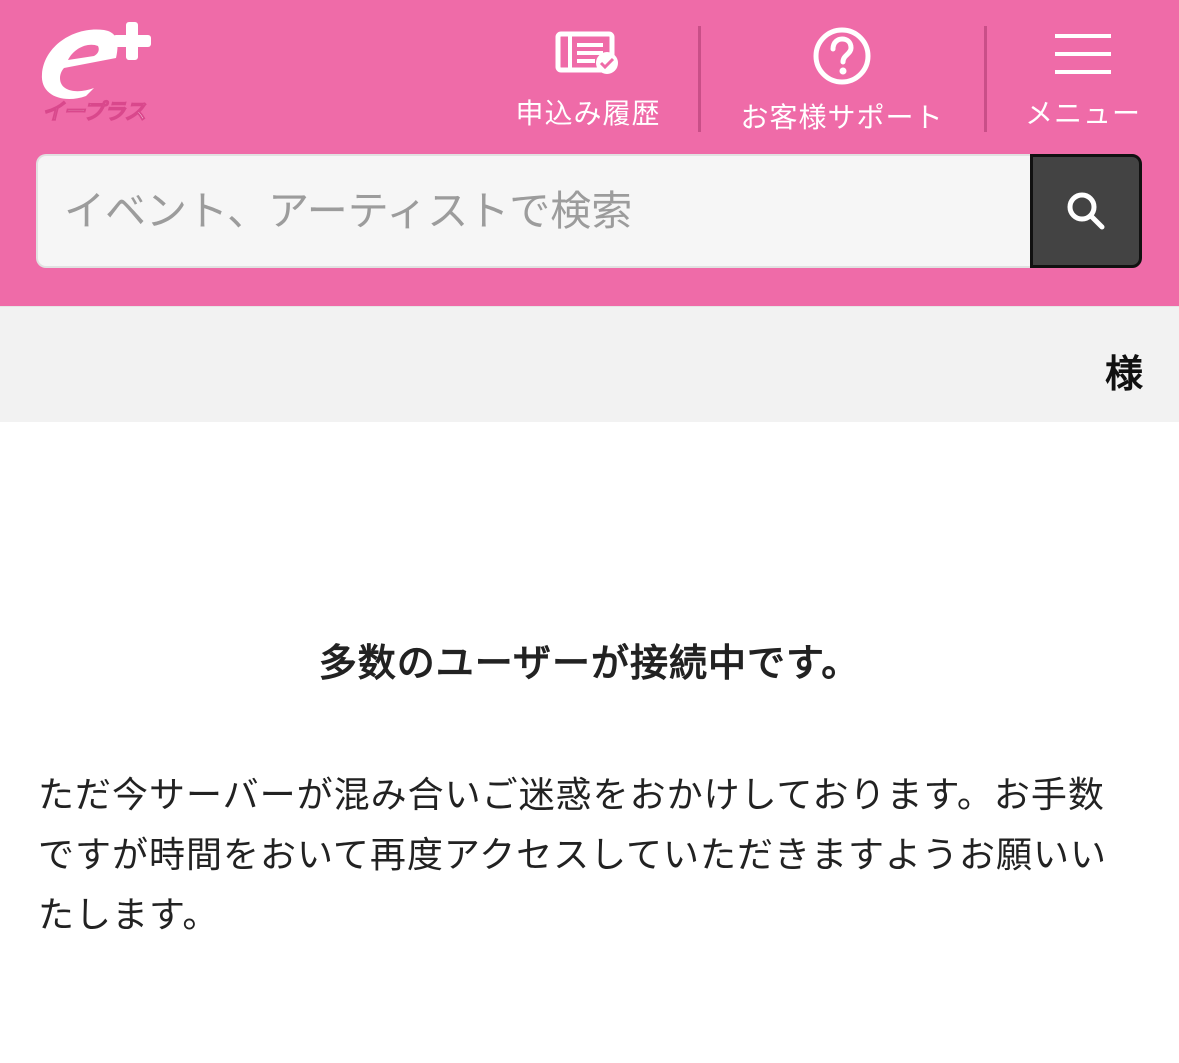 The width and height of the screenshot is (1179, 1063). I want to click on search-bar, so click(589, 211).